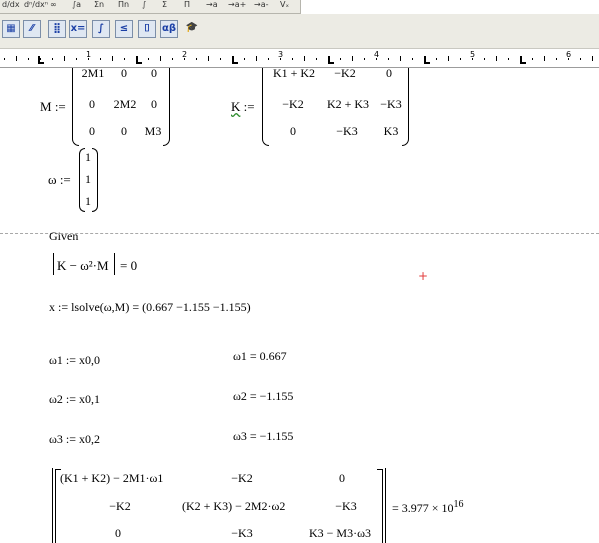 The width and height of the screenshot is (599, 543). What do you see at coordinates (32, 29) in the screenshot?
I see `graph-palette-button: ⁄⁄` at bounding box center [32, 29].